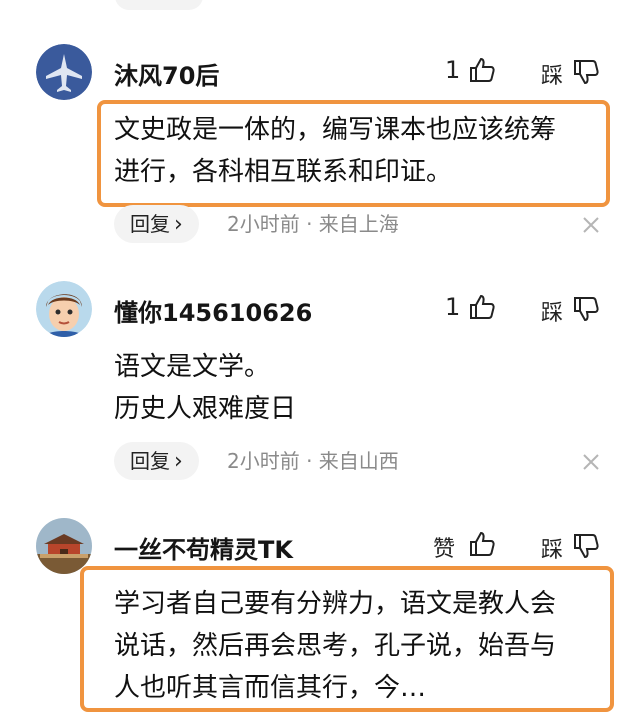 The image size is (640, 726). I want to click on comment-body-line: 语文是文学。, so click(192, 367).